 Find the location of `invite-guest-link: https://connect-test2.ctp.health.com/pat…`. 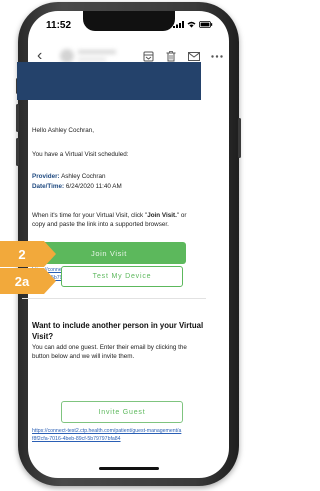

invite-guest-link: https://connect-test2.ctp.health.com/pat… is located at coordinates (107, 435).